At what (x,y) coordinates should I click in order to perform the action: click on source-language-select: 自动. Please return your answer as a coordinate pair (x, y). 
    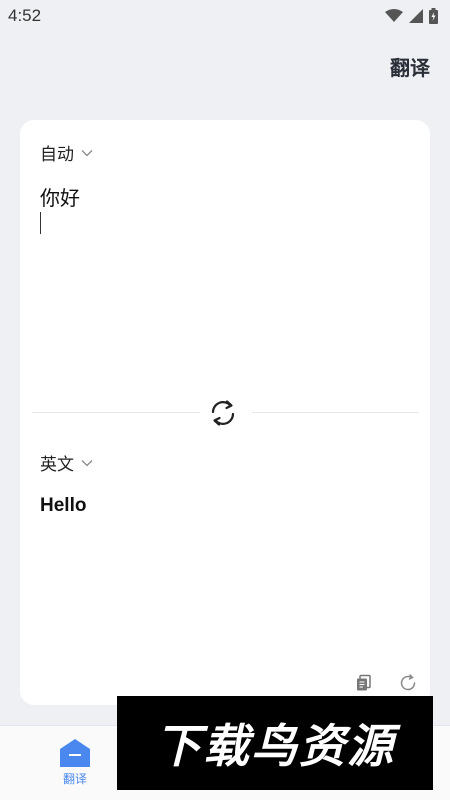
    Looking at the image, I should click on (67, 152).